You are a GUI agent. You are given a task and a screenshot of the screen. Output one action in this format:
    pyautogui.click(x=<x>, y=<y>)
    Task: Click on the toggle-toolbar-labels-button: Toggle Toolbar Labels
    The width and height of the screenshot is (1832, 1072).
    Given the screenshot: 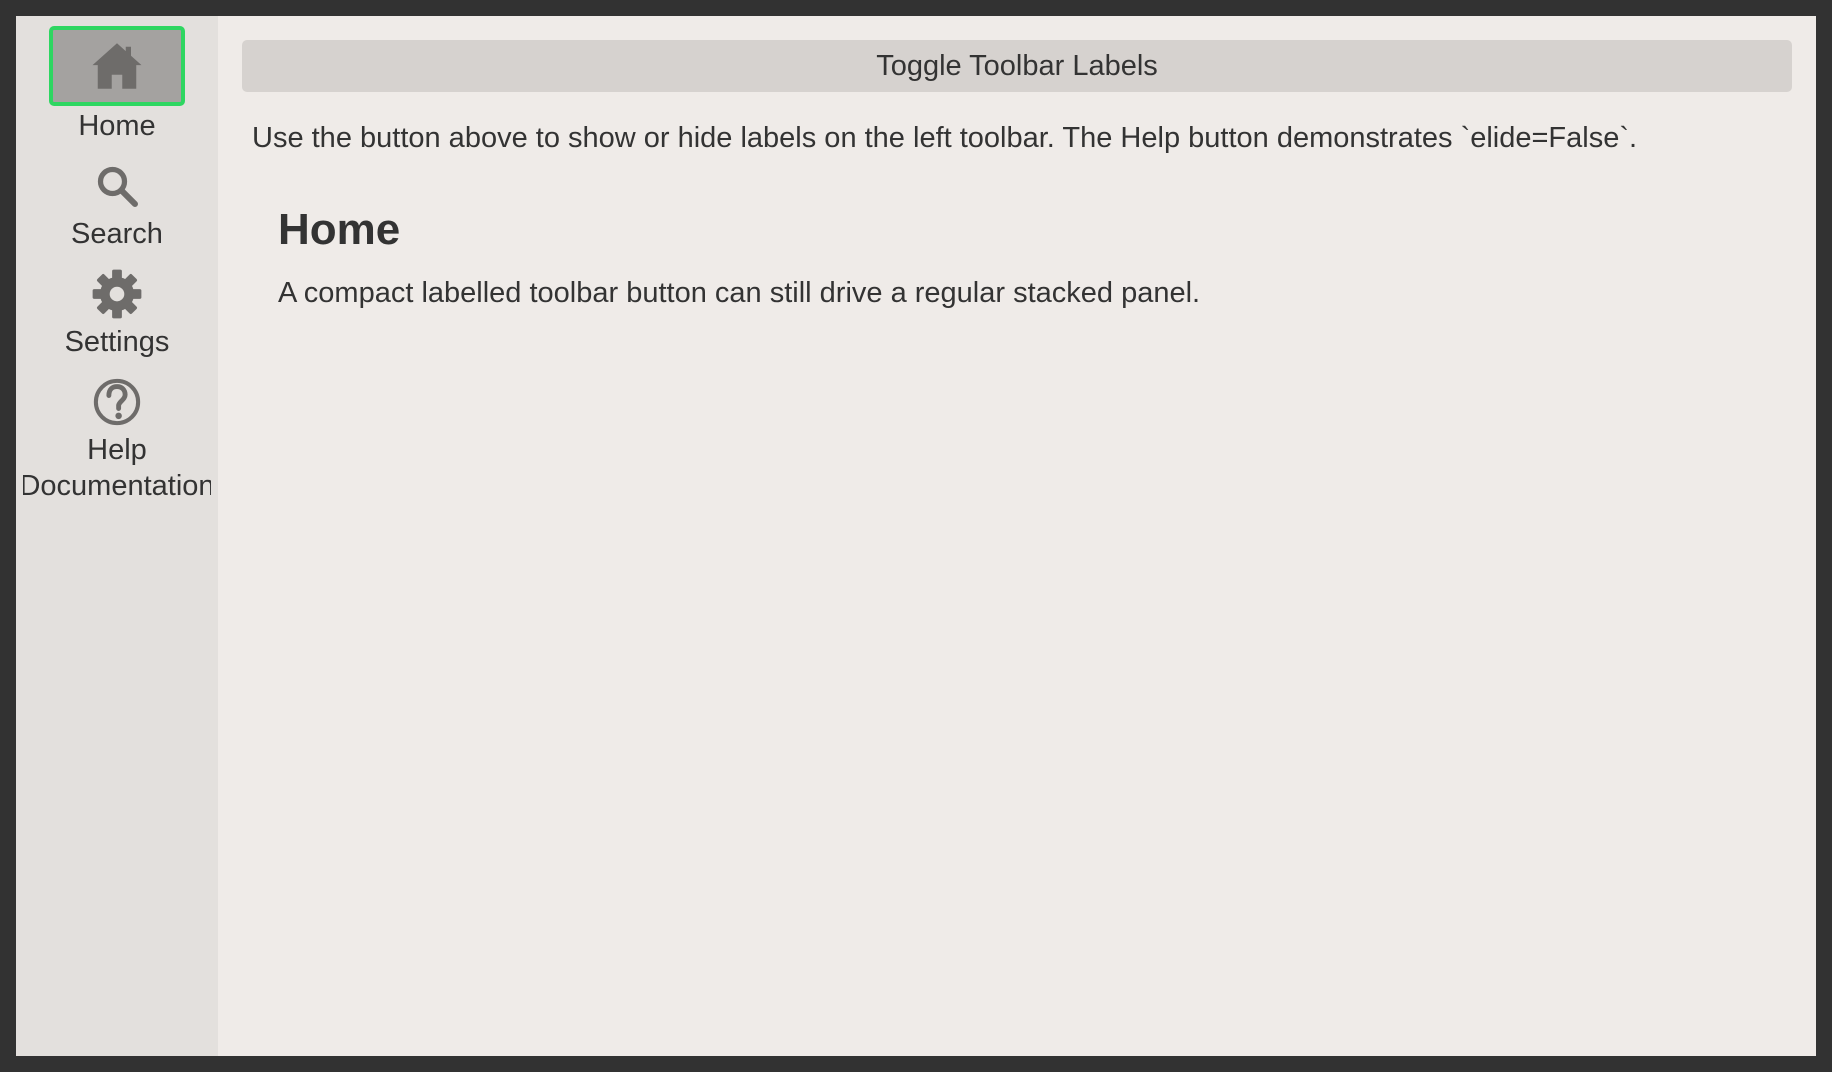 What is the action you would take?
    pyautogui.click(x=1017, y=66)
    